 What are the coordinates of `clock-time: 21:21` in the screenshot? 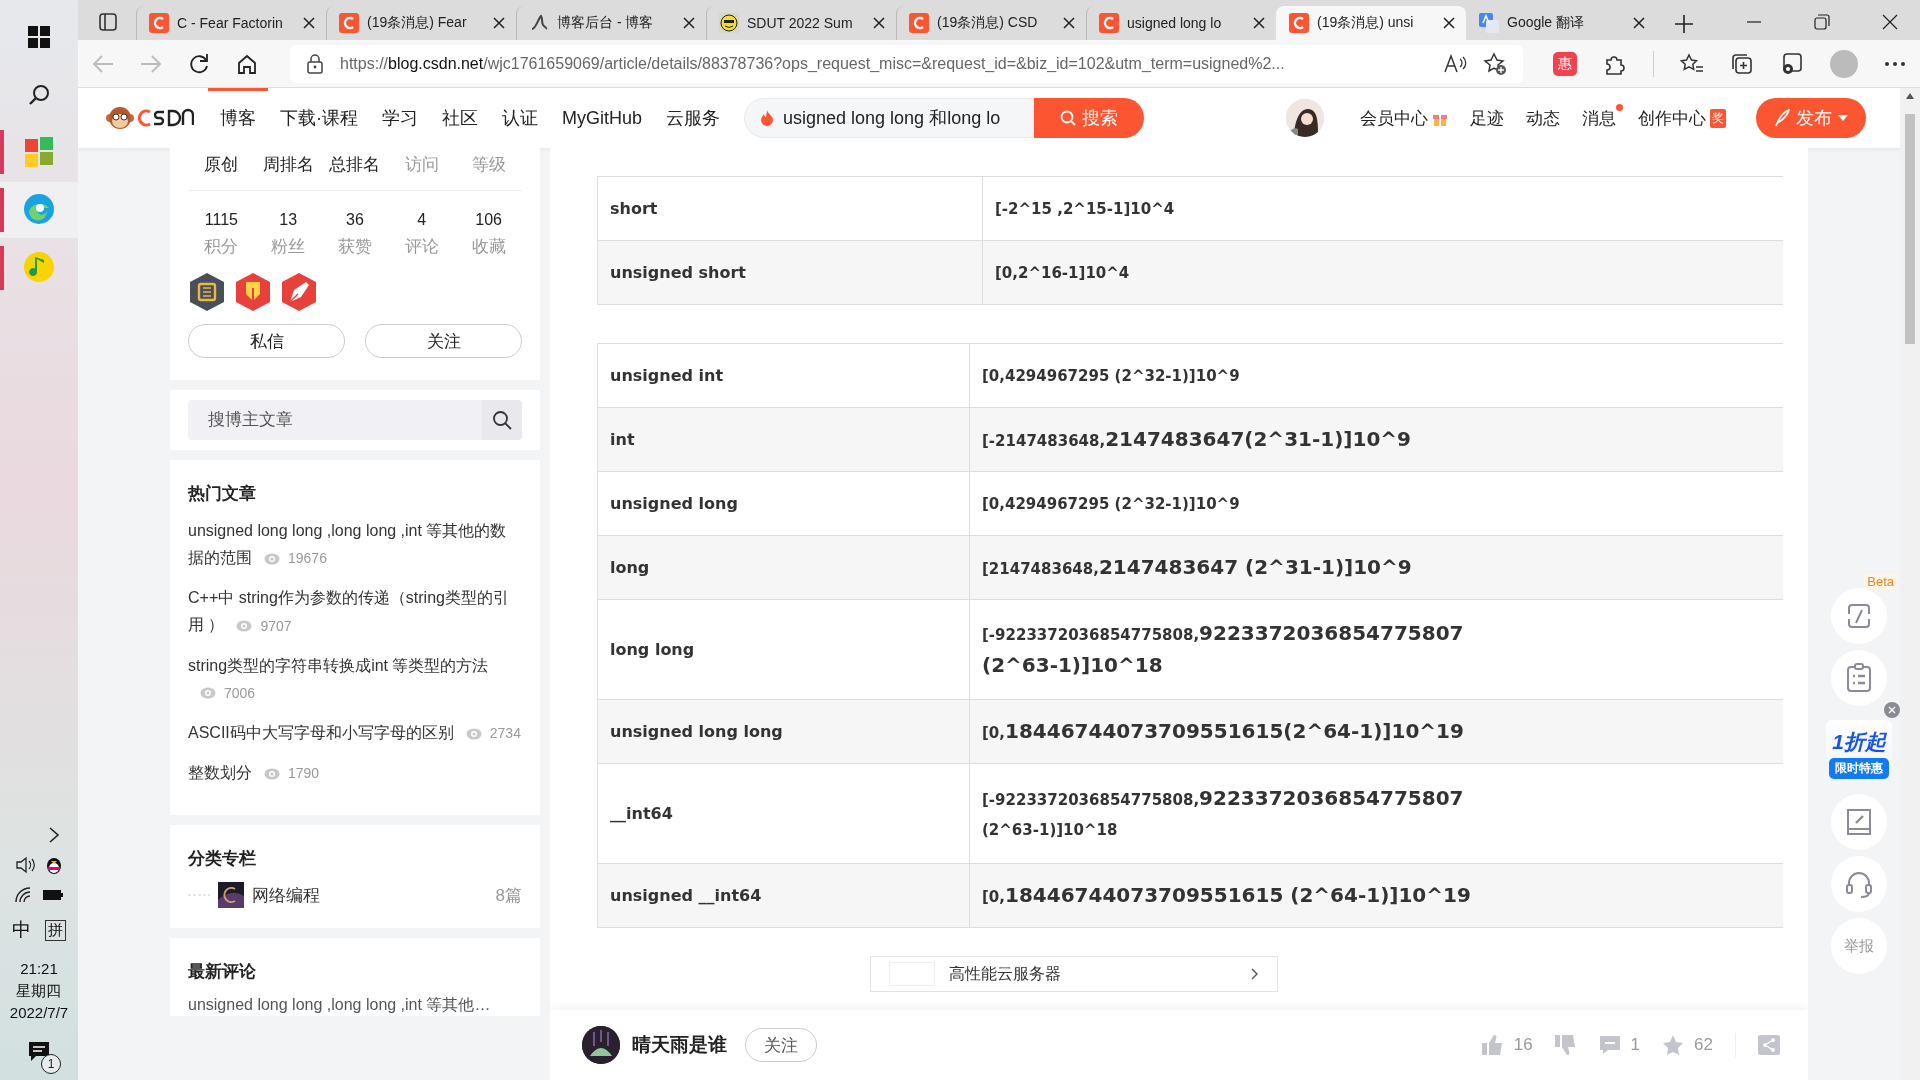 It's located at (39, 969).